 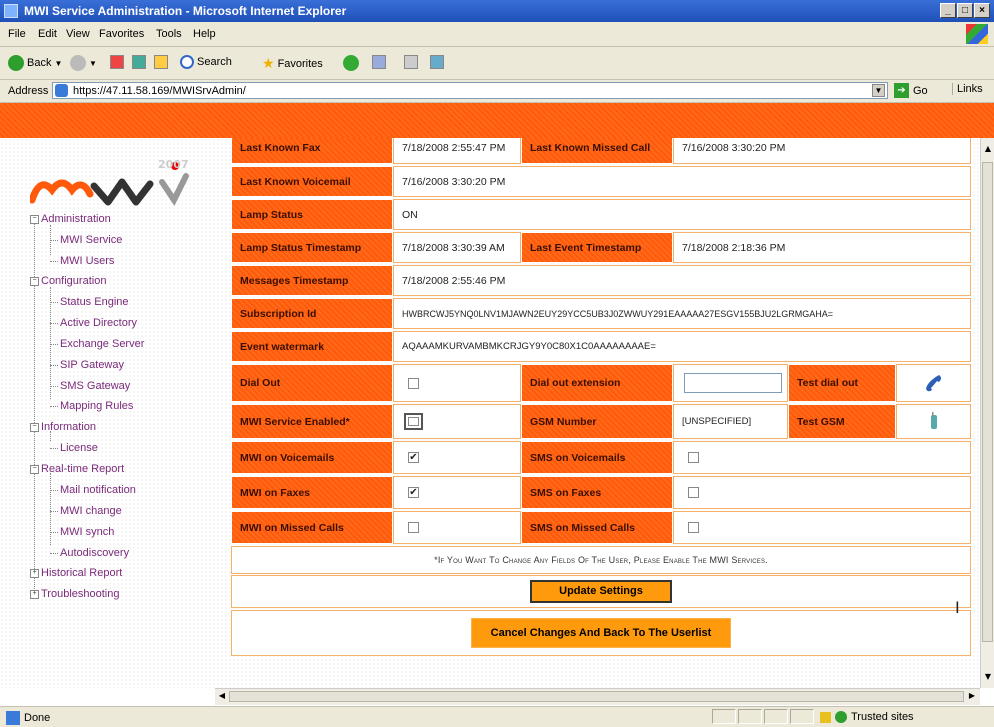 What do you see at coordinates (95, 386) in the screenshot?
I see `tree-label: SMS Gateway` at bounding box center [95, 386].